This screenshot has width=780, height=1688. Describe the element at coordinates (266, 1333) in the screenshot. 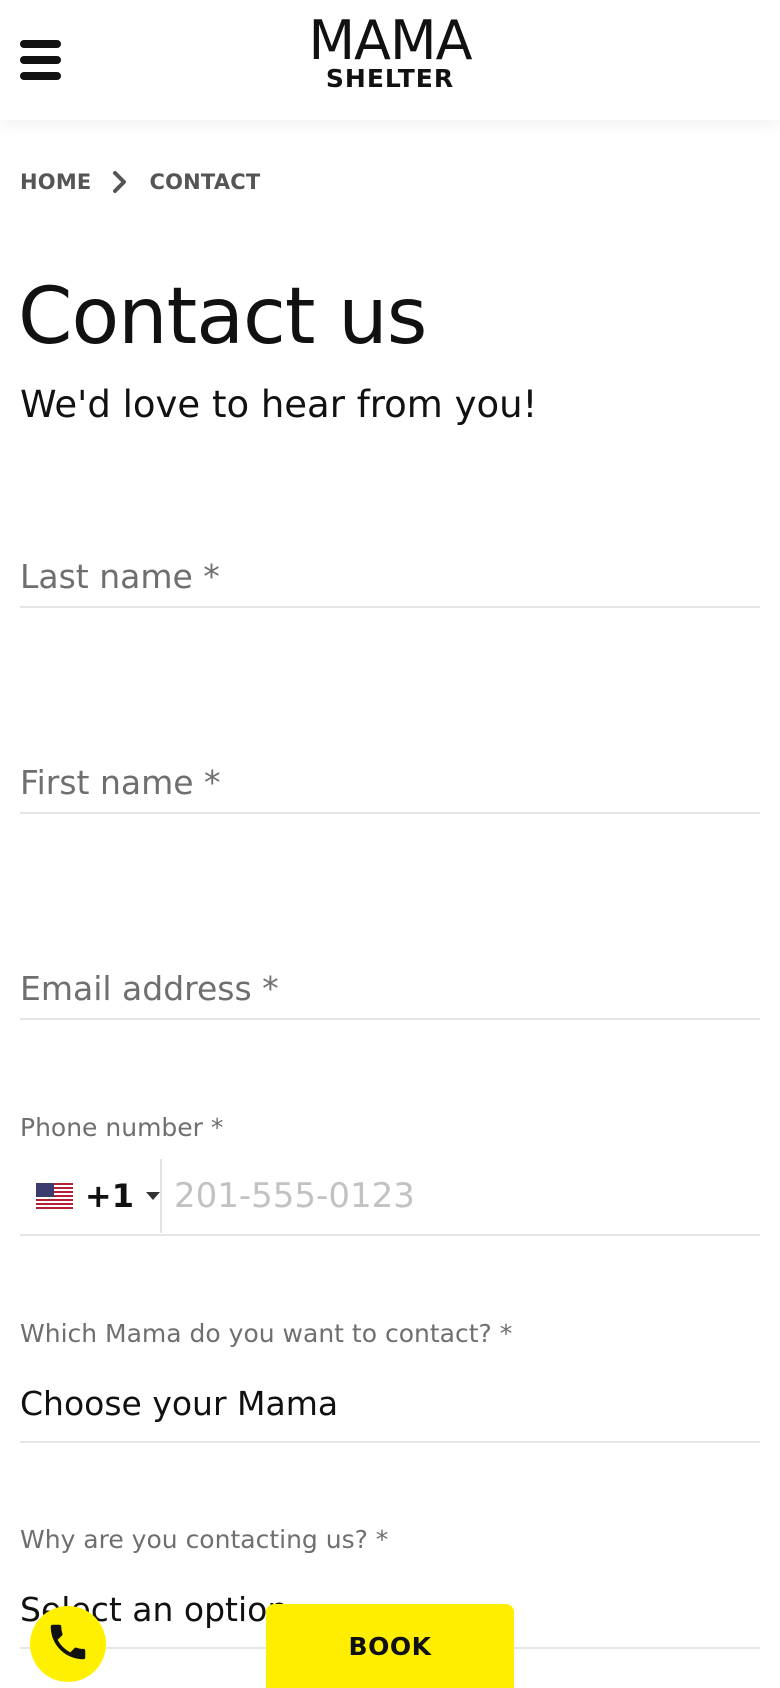

I see `mama-select-label: Which Mama do you want to contact? *` at that location.